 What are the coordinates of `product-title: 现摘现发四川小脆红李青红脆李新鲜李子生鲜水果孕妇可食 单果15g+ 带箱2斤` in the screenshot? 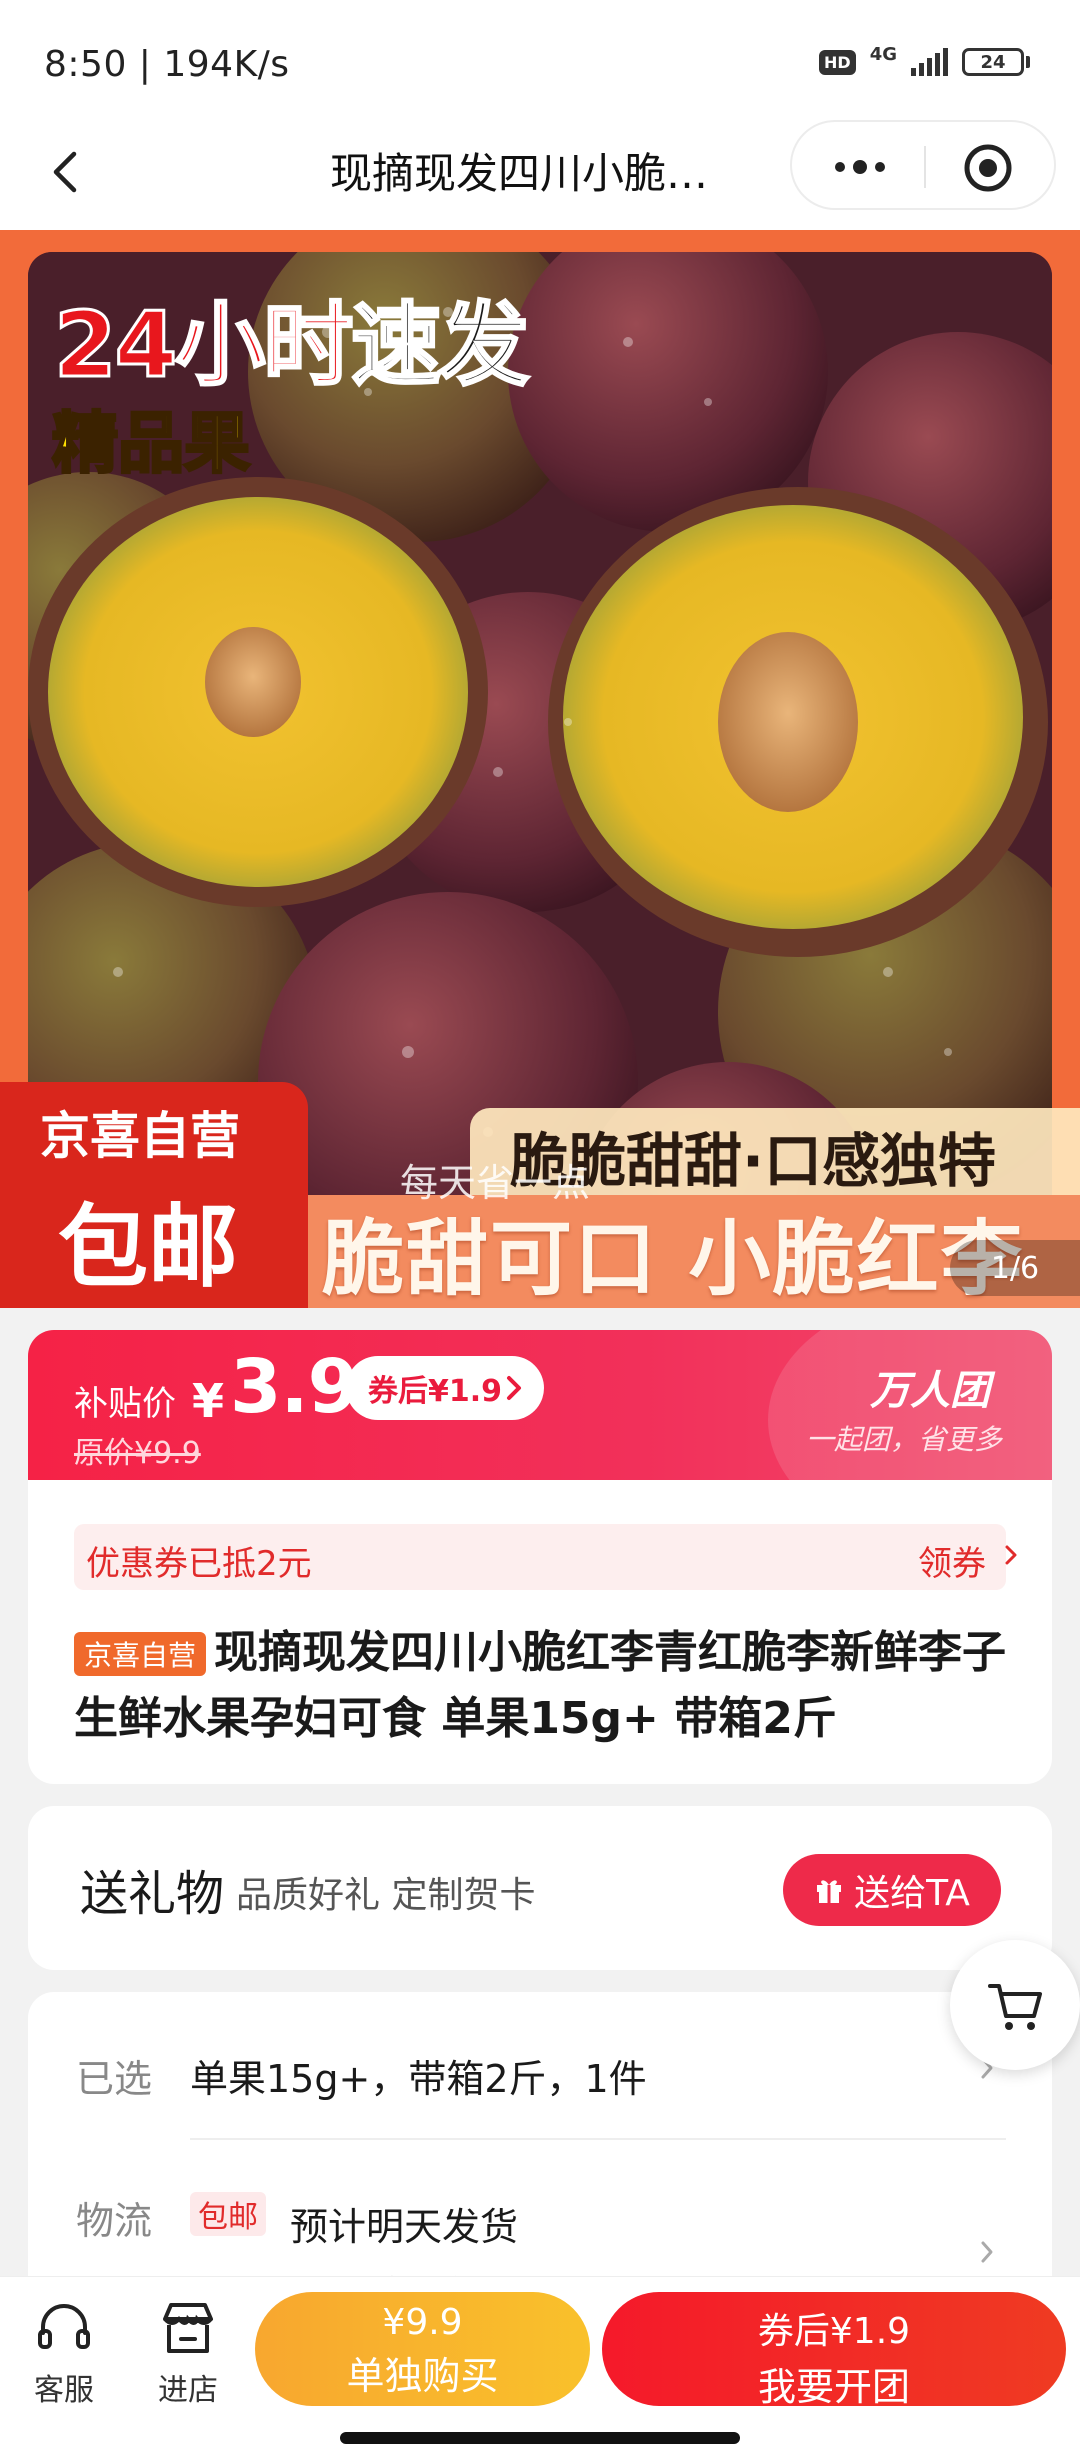 It's located at (540, 1685).